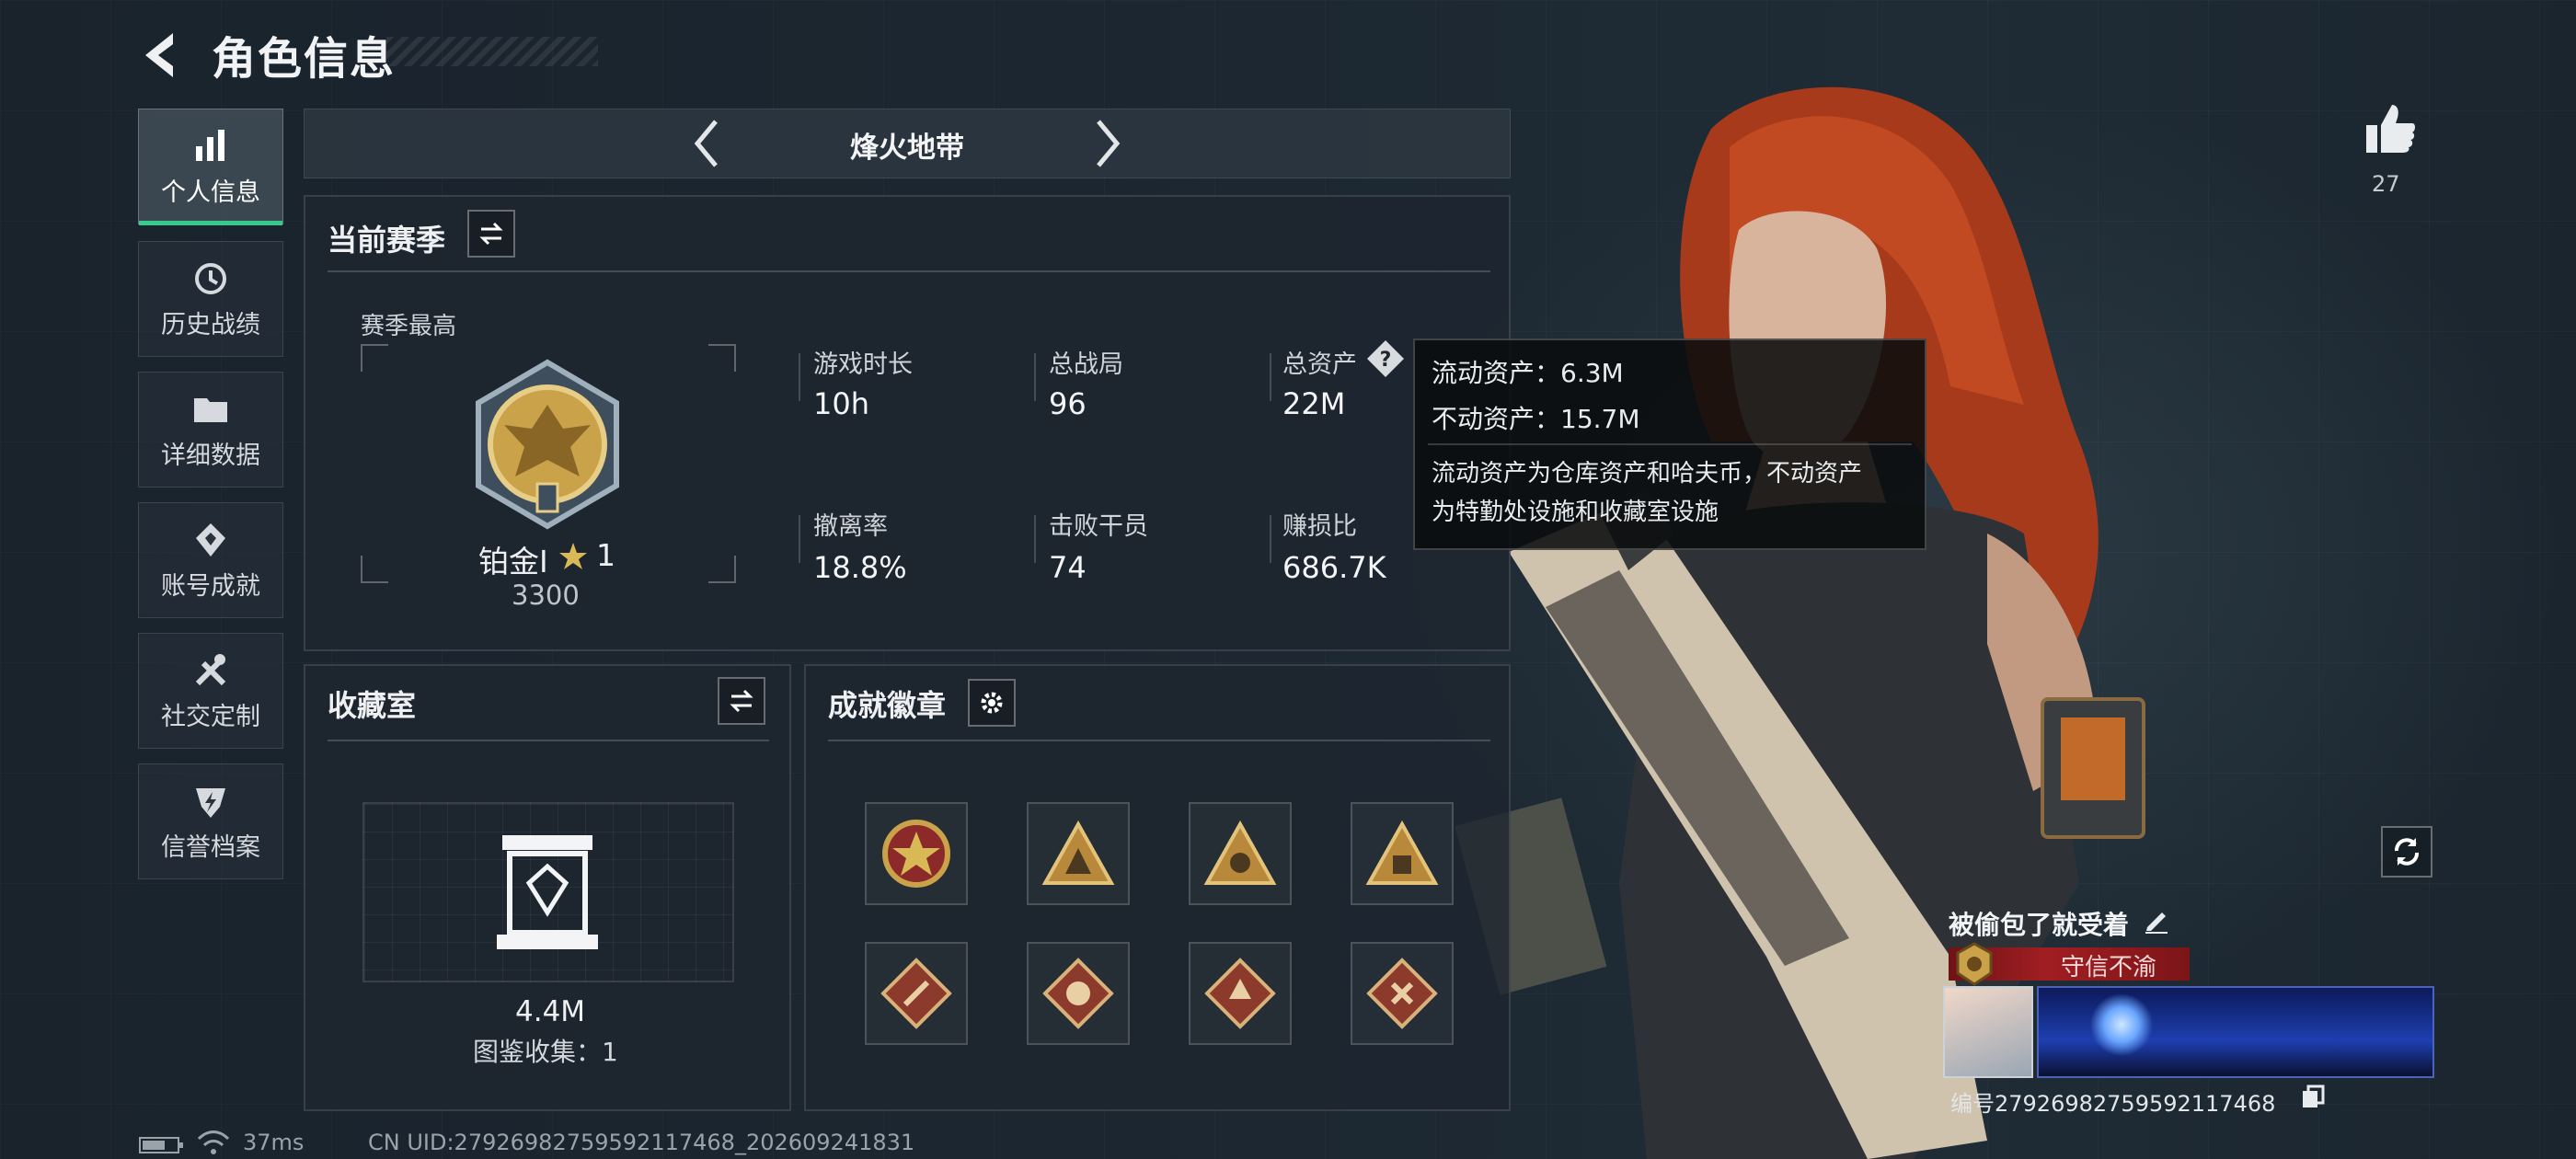  What do you see at coordinates (1575, 512) in the screenshot?
I see `tooltip-description: 为特勤处设施和收藏室设施` at bounding box center [1575, 512].